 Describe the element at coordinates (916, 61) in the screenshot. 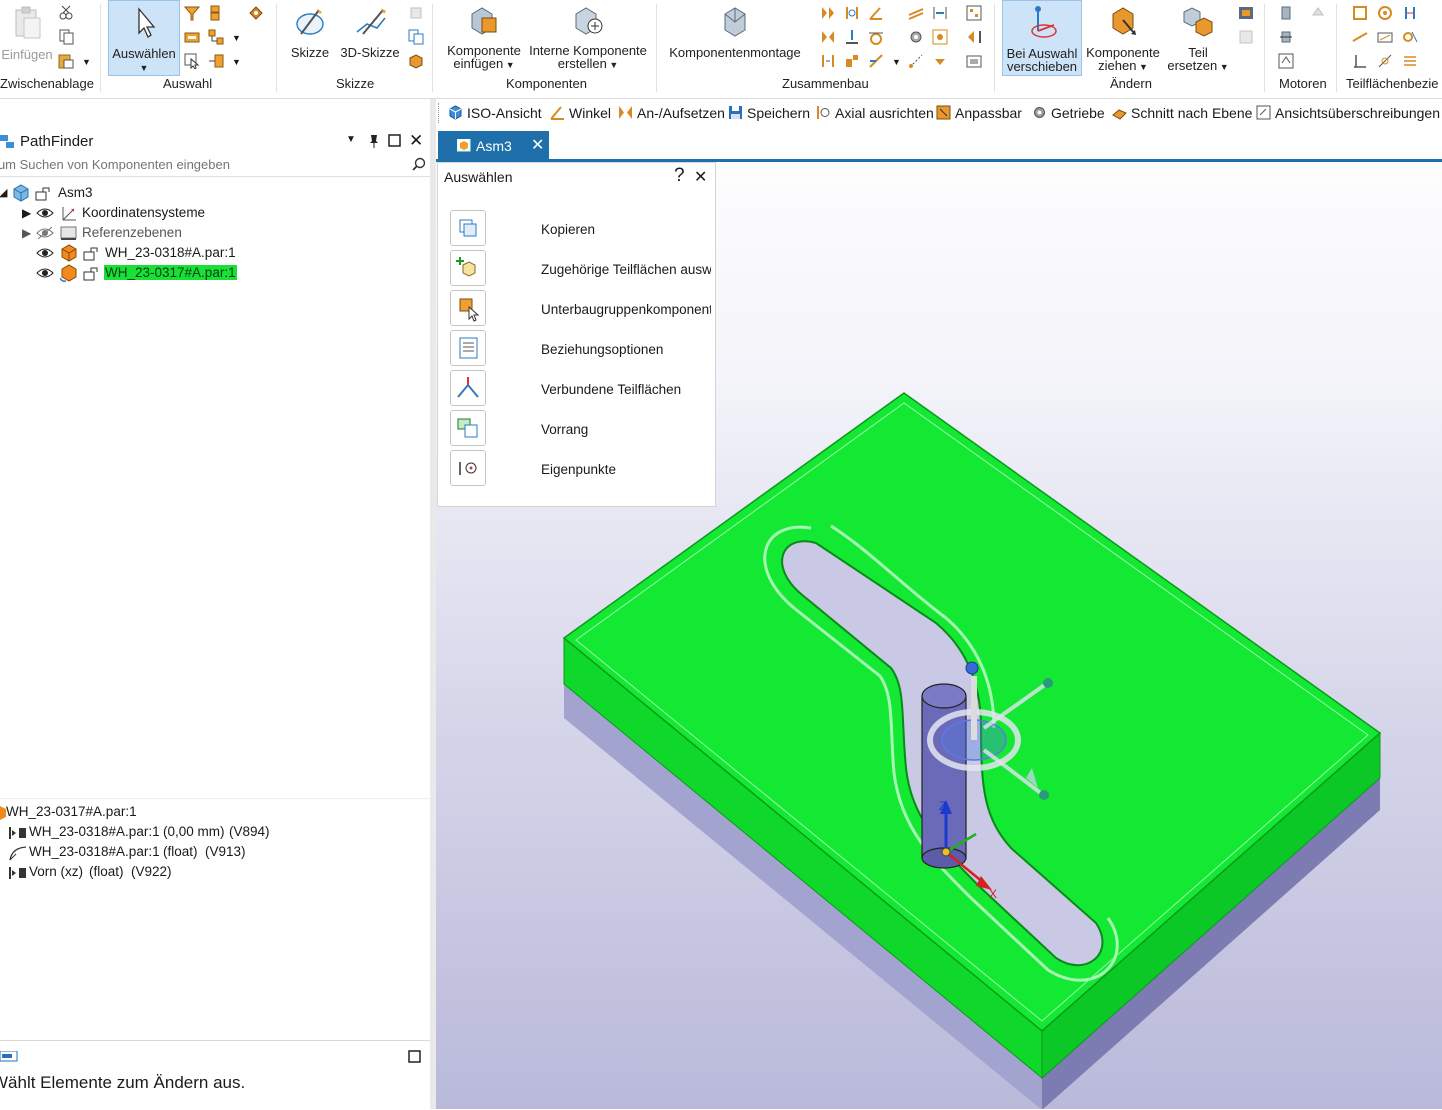

I see `connect-icon` at that location.